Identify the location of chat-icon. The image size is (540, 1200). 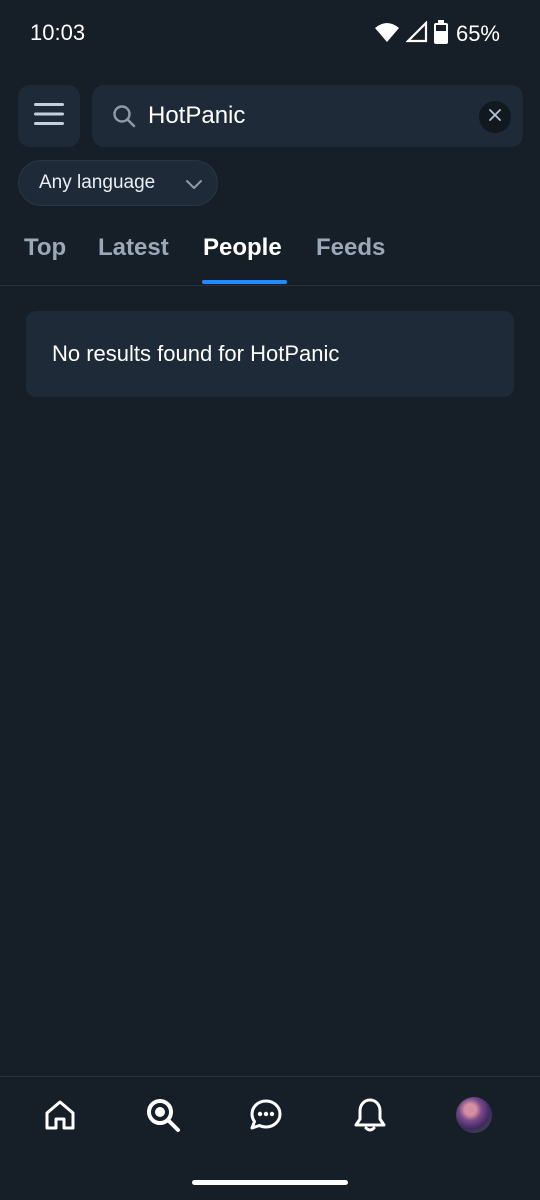
(266, 1117).